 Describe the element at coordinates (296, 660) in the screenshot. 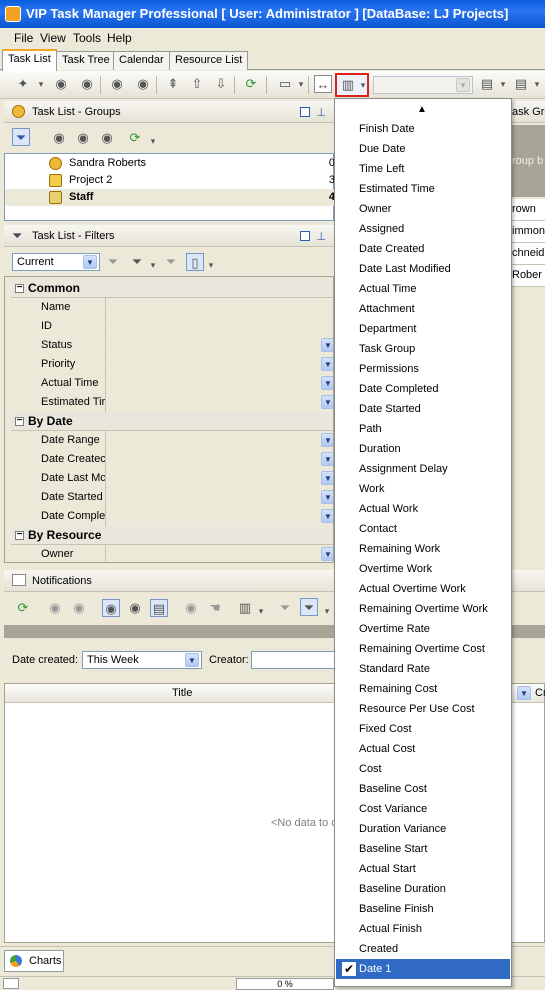

I see `creator-field` at that location.